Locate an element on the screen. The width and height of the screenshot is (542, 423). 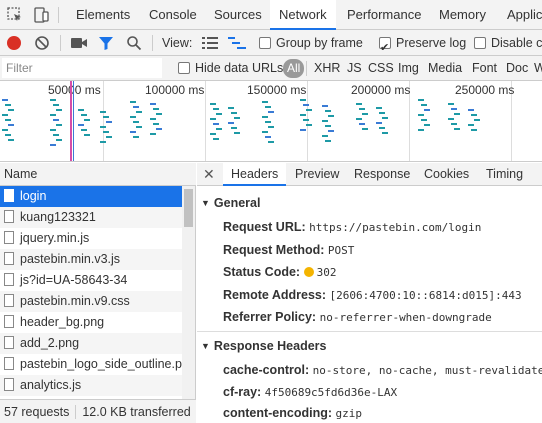
waterfall-view-icon is located at coordinates (237, 44).